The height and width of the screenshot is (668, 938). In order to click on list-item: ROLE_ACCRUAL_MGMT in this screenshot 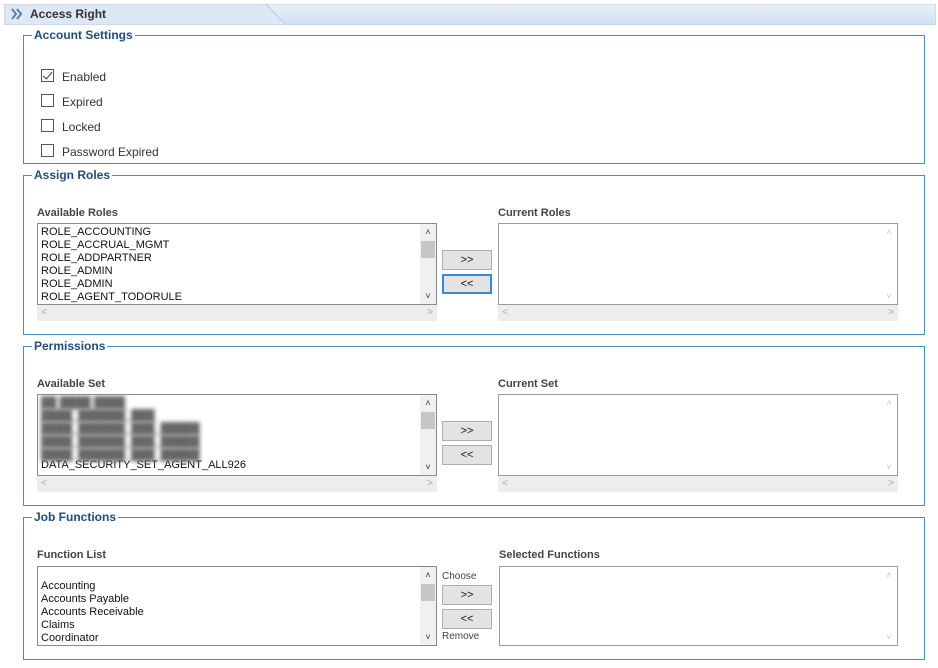, I will do `click(111, 245)`.